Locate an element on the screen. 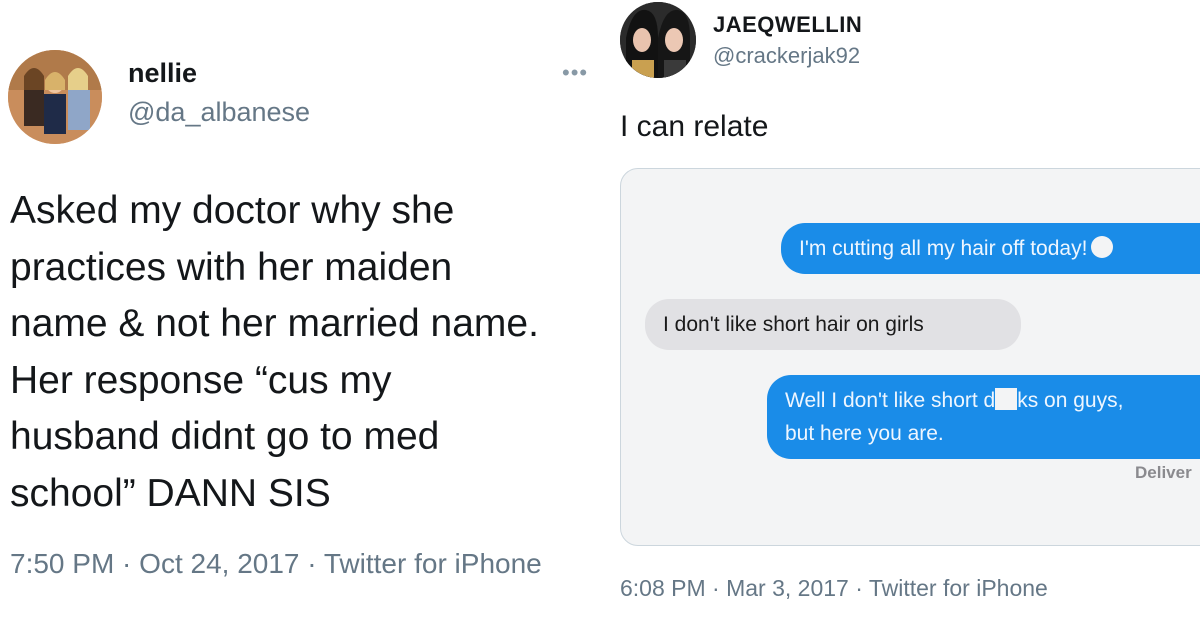 This screenshot has width=1200, height=628. display-name: JAEQWELLIN is located at coordinates (787, 25).